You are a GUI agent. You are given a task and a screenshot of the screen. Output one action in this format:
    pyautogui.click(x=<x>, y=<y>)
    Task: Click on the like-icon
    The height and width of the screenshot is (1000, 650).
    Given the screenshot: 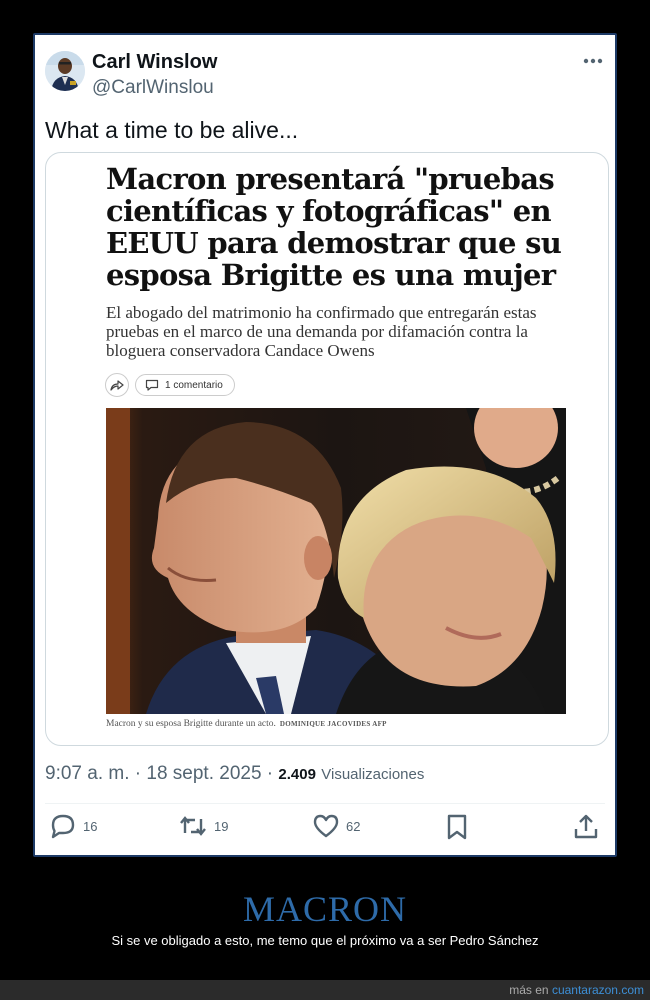 What is the action you would take?
    pyautogui.click(x=326, y=826)
    